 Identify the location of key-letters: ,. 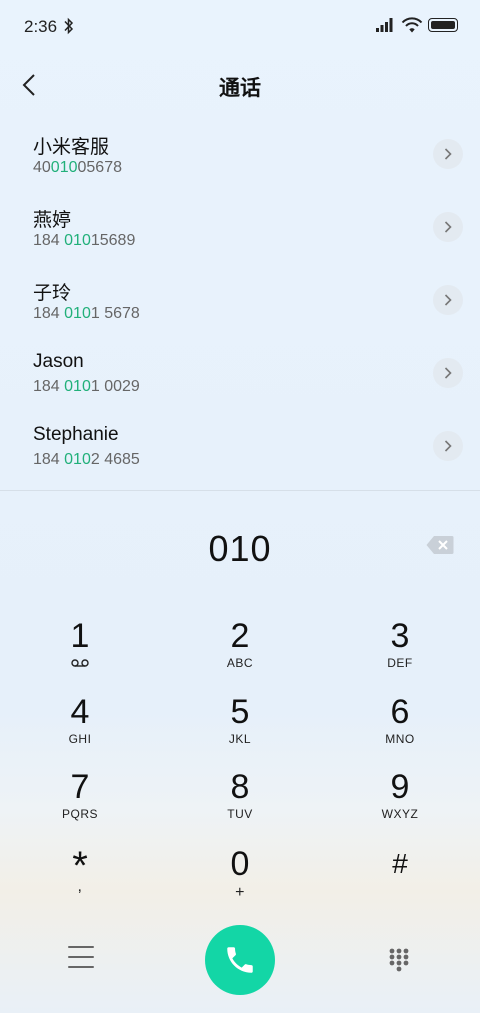
(80, 886).